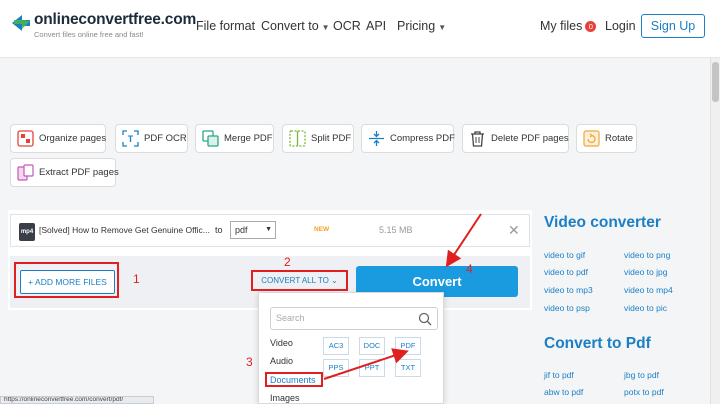  I want to click on format-search-input: Search, so click(354, 318).